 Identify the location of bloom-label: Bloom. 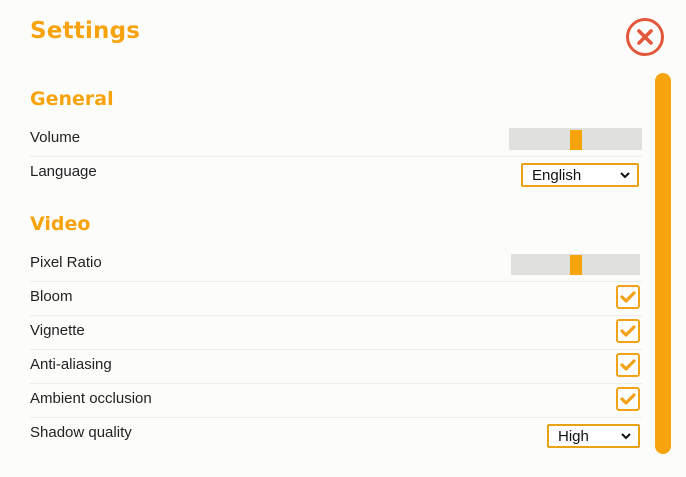
(51, 296).